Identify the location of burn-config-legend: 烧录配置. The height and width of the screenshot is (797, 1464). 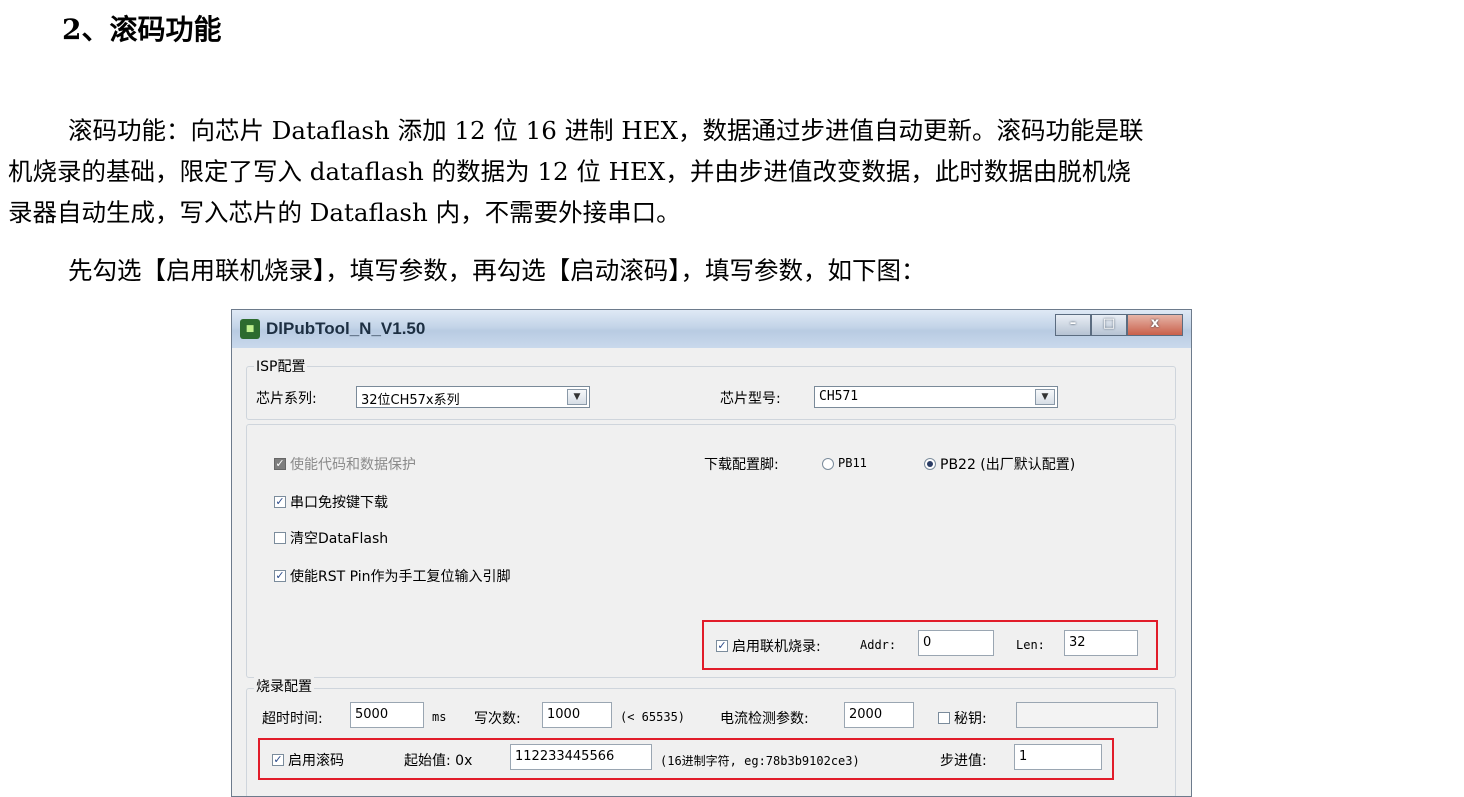
(284, 686).